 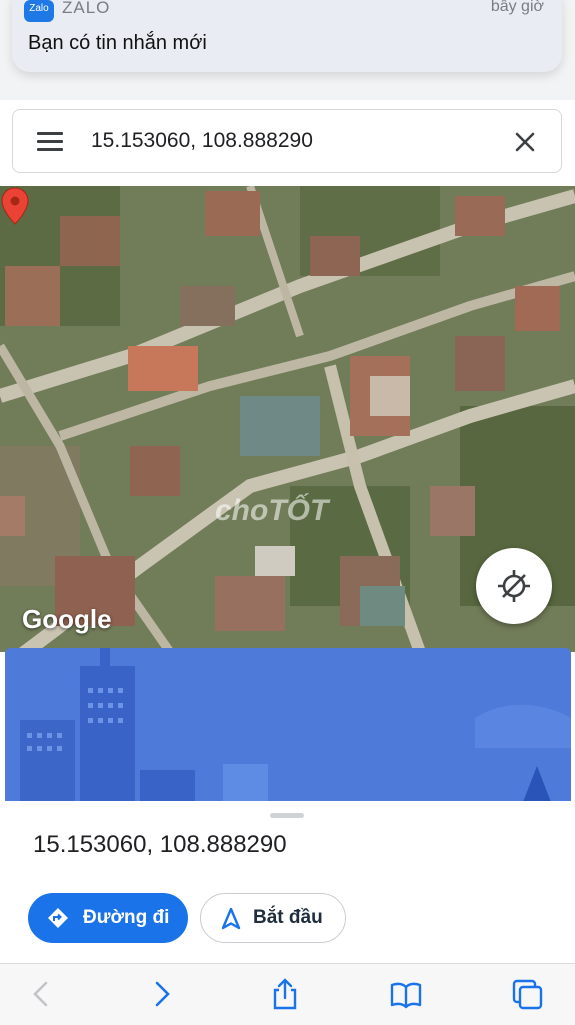 What do you see at coordinates (285, 994) in the screenshot?
I see `share-icon` at bounding box center [285, 994].